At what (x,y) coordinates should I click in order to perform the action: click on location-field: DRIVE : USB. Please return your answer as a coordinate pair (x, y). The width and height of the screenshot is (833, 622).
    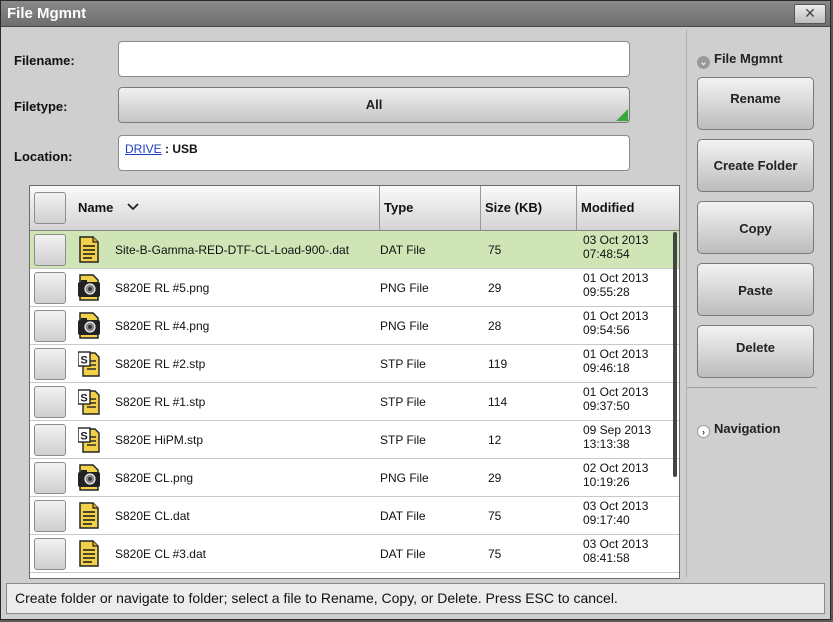
    Looking at the image, I should click on (374, 153).